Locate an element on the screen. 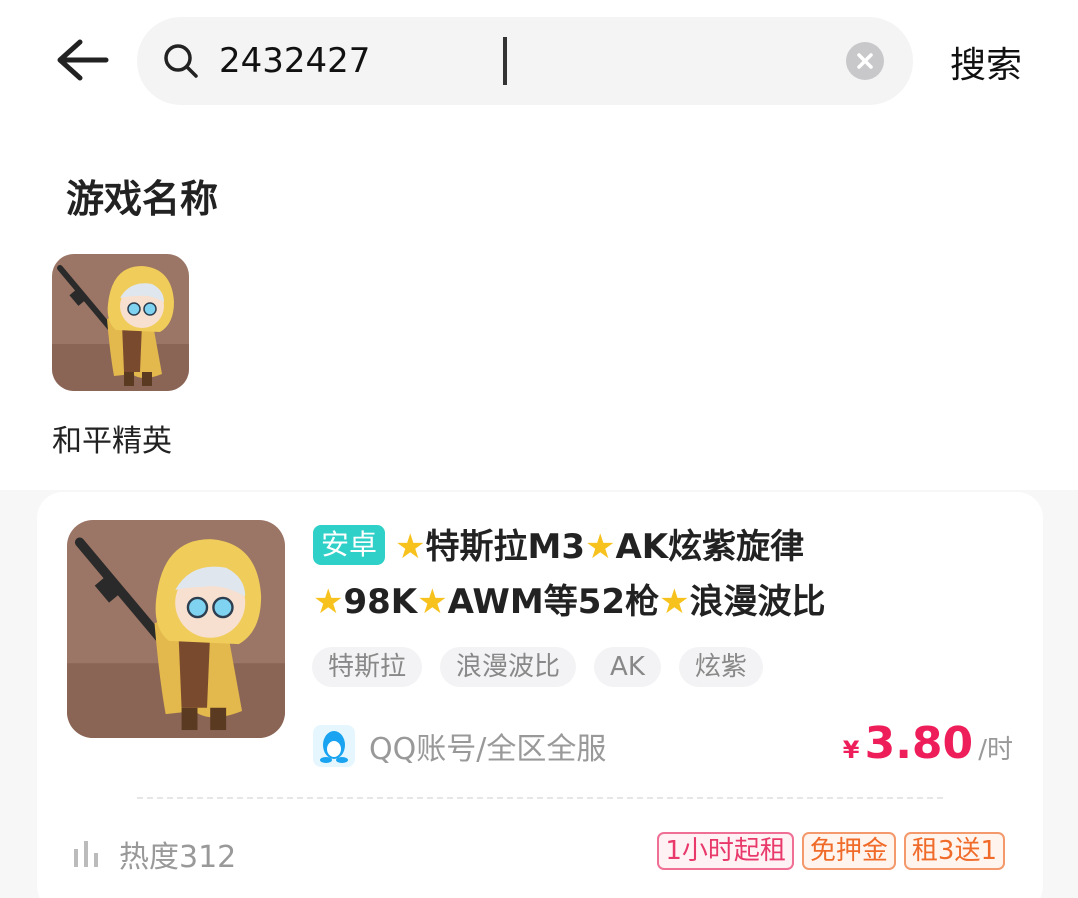 This screenshot has width=1078, height=898. clear-button is located at coordinates (865, 61).